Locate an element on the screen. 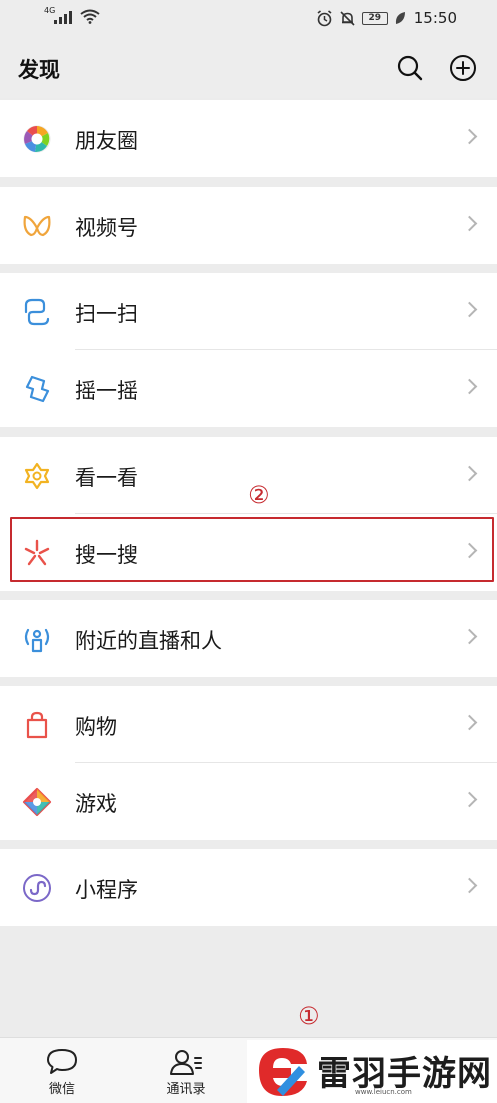  group-moments: 朋友圈 is located at coordinates (248, 138).